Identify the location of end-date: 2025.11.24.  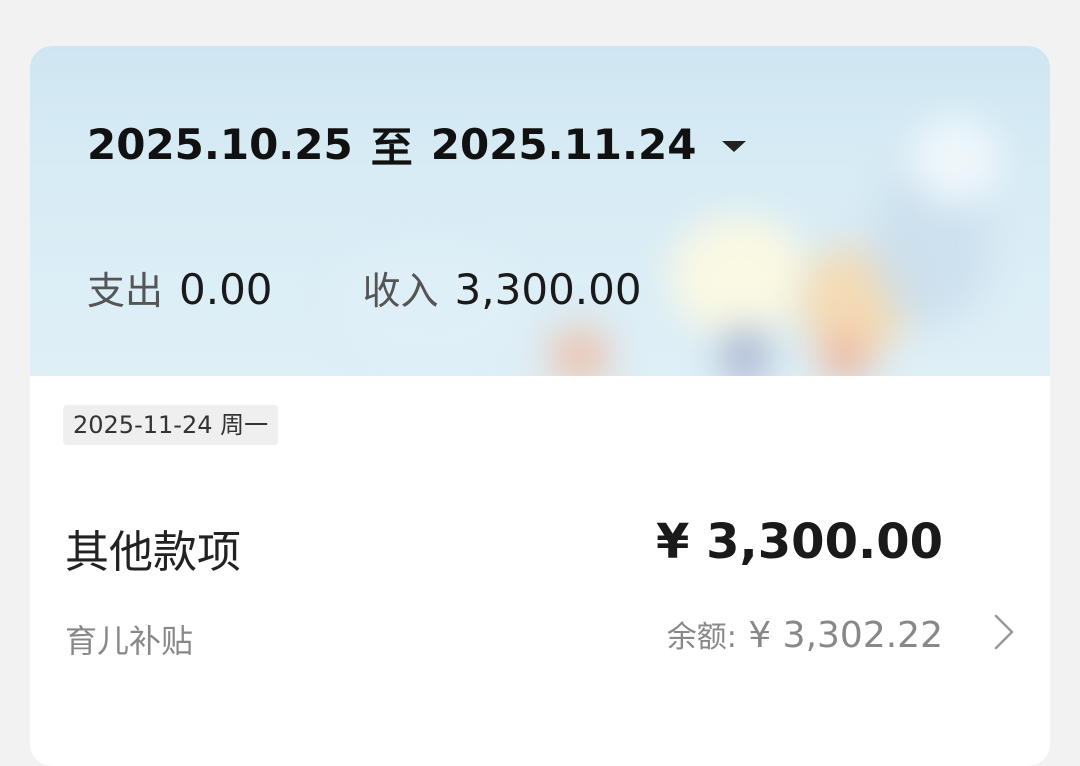
(563, 144).